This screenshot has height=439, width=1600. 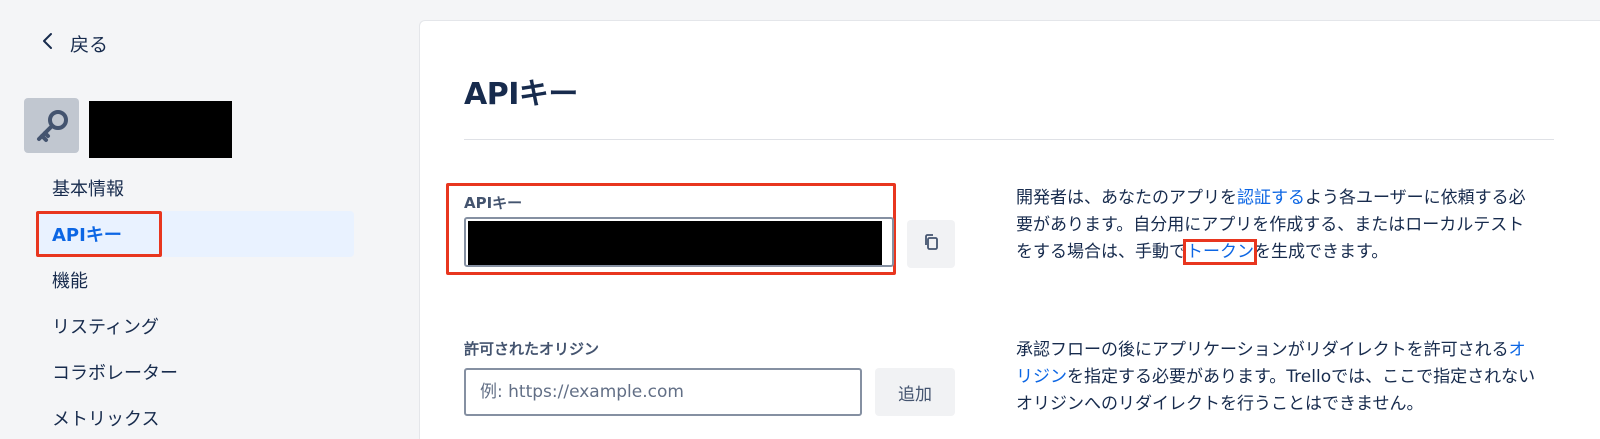 What do you see at coordinates (195, 372) in the screenshot?
I see `sidebar-item-collaborators: コラボレーター` at bounding box center [195, 372].